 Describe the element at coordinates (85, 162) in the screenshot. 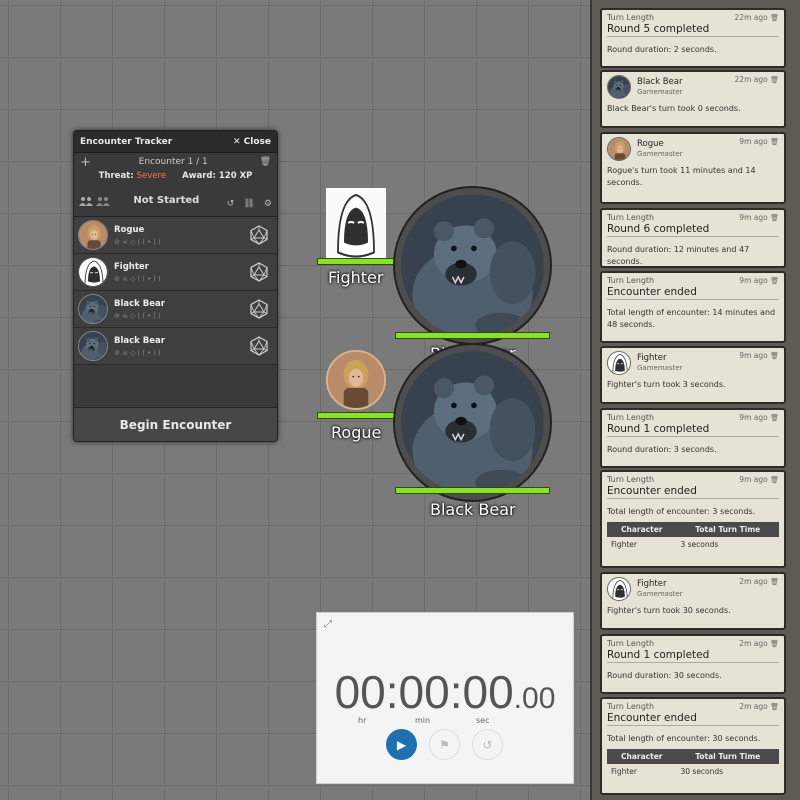

I see `plus-icon: +` at that location.